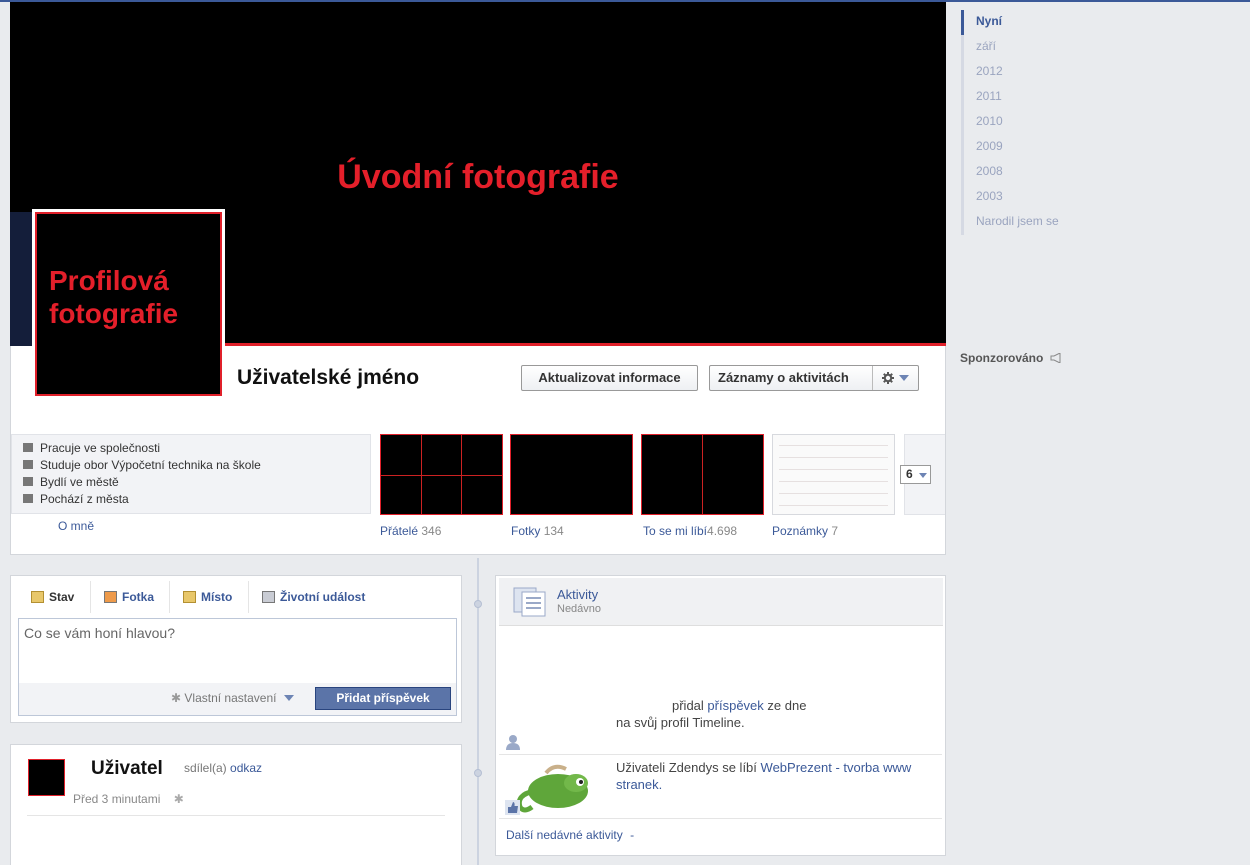  I want to click on privacy-selector: ✱ Vlastní nastavení, so click(232, 698).